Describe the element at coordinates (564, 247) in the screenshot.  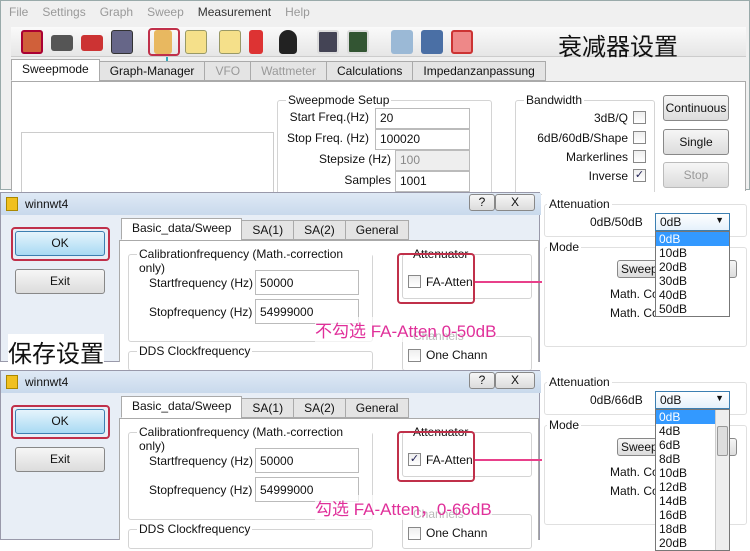
I see `group-title: Mode` at that location.